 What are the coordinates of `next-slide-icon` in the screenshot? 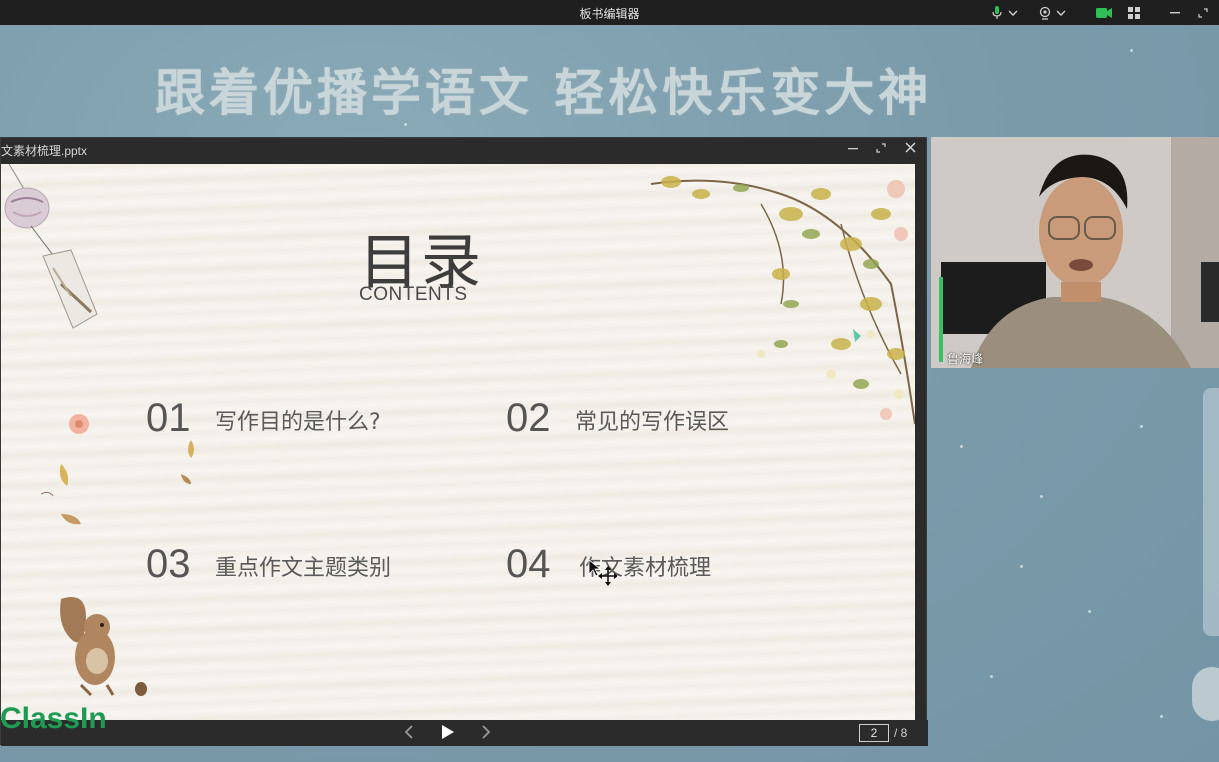 It's located at (486, 734).